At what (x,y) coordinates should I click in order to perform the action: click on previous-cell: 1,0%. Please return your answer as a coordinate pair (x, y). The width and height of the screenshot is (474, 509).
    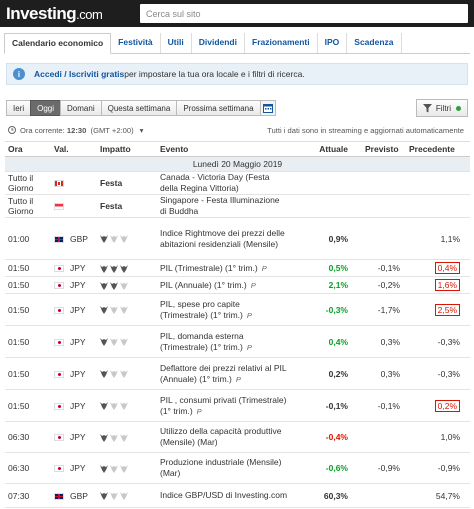
    Looking at the image, I should click on (436, 437).